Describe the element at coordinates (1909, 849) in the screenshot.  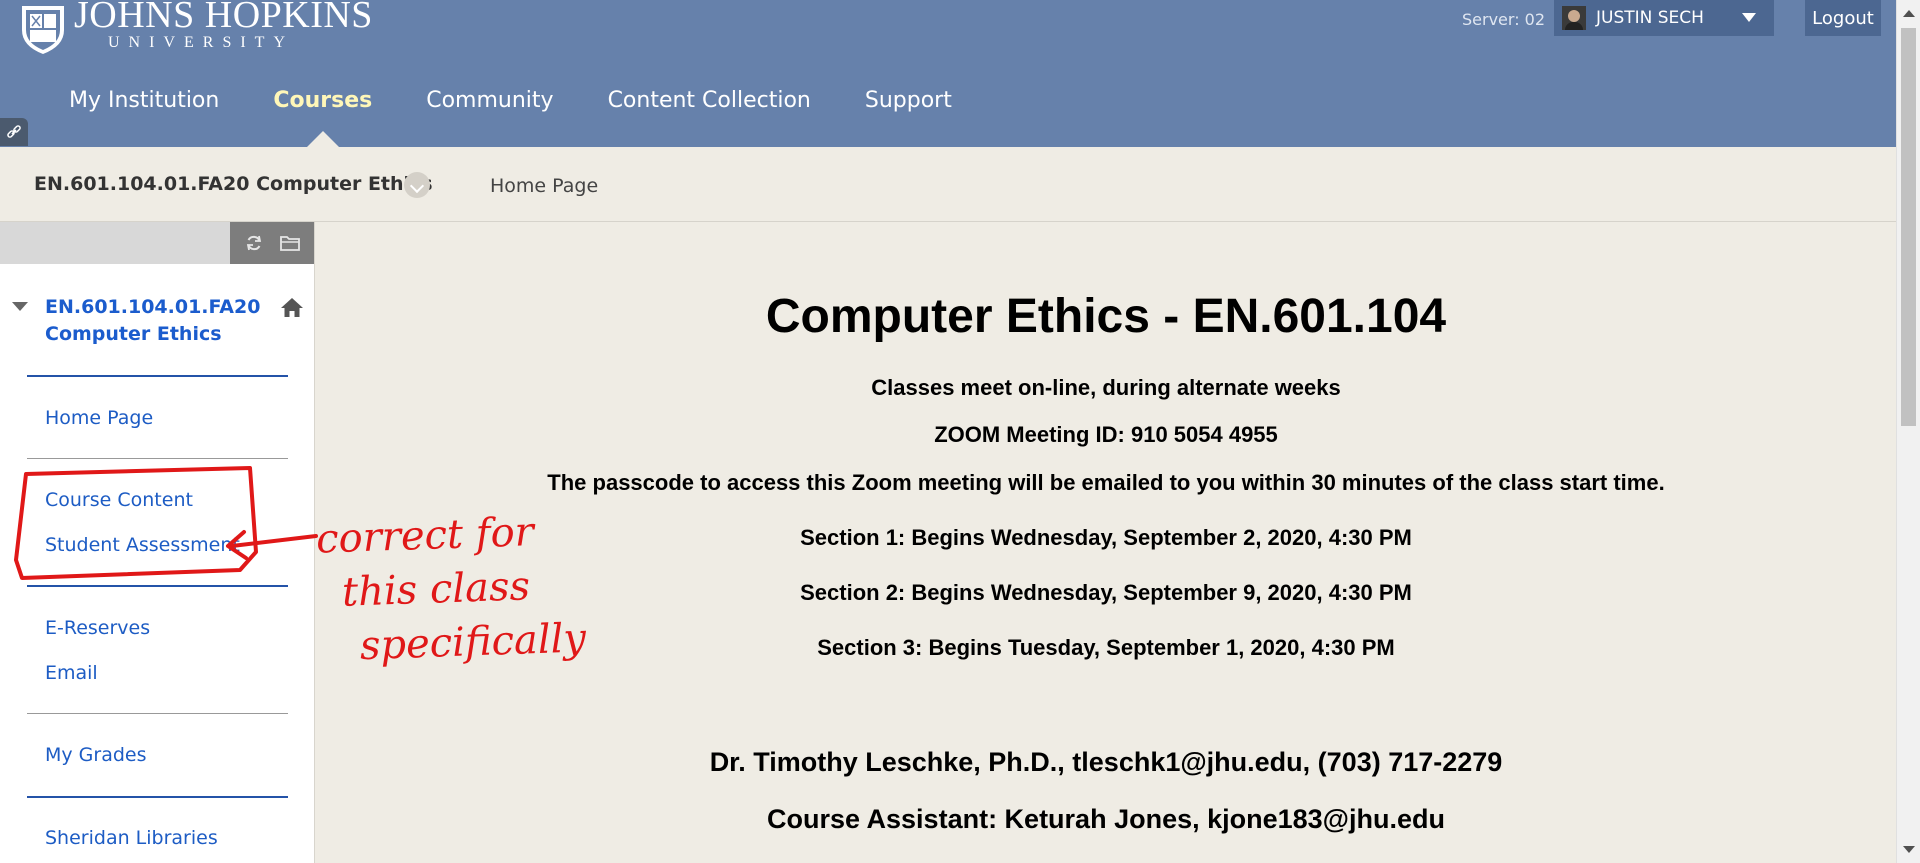
I see `scroll-down-arrow-icon` at that location.